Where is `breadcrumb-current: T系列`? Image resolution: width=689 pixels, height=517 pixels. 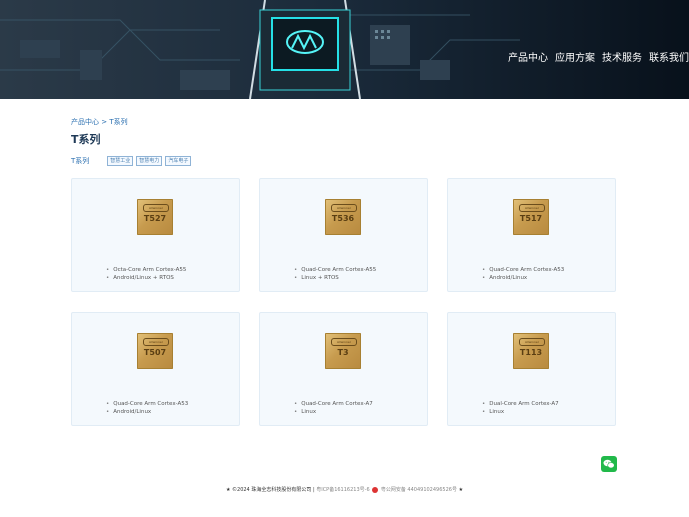 breadcrumb-current: T系列 is located at coordinates (118, 122).